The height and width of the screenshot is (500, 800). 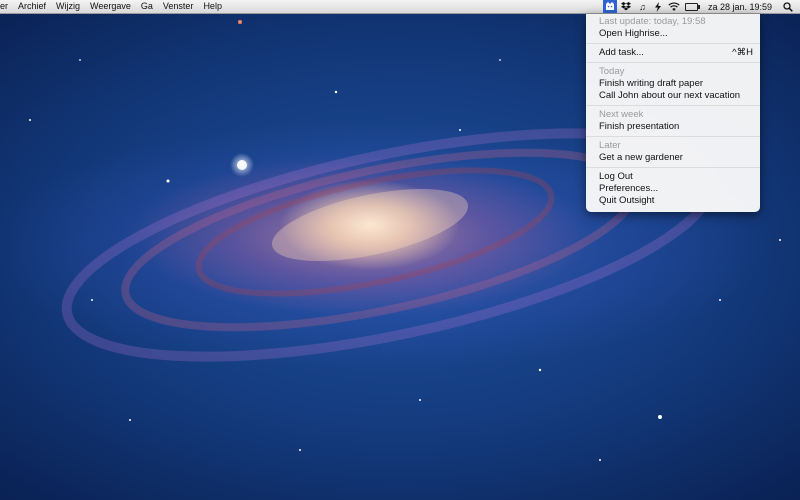 I want to click on today-header: Today, so click(x=612, y=71).